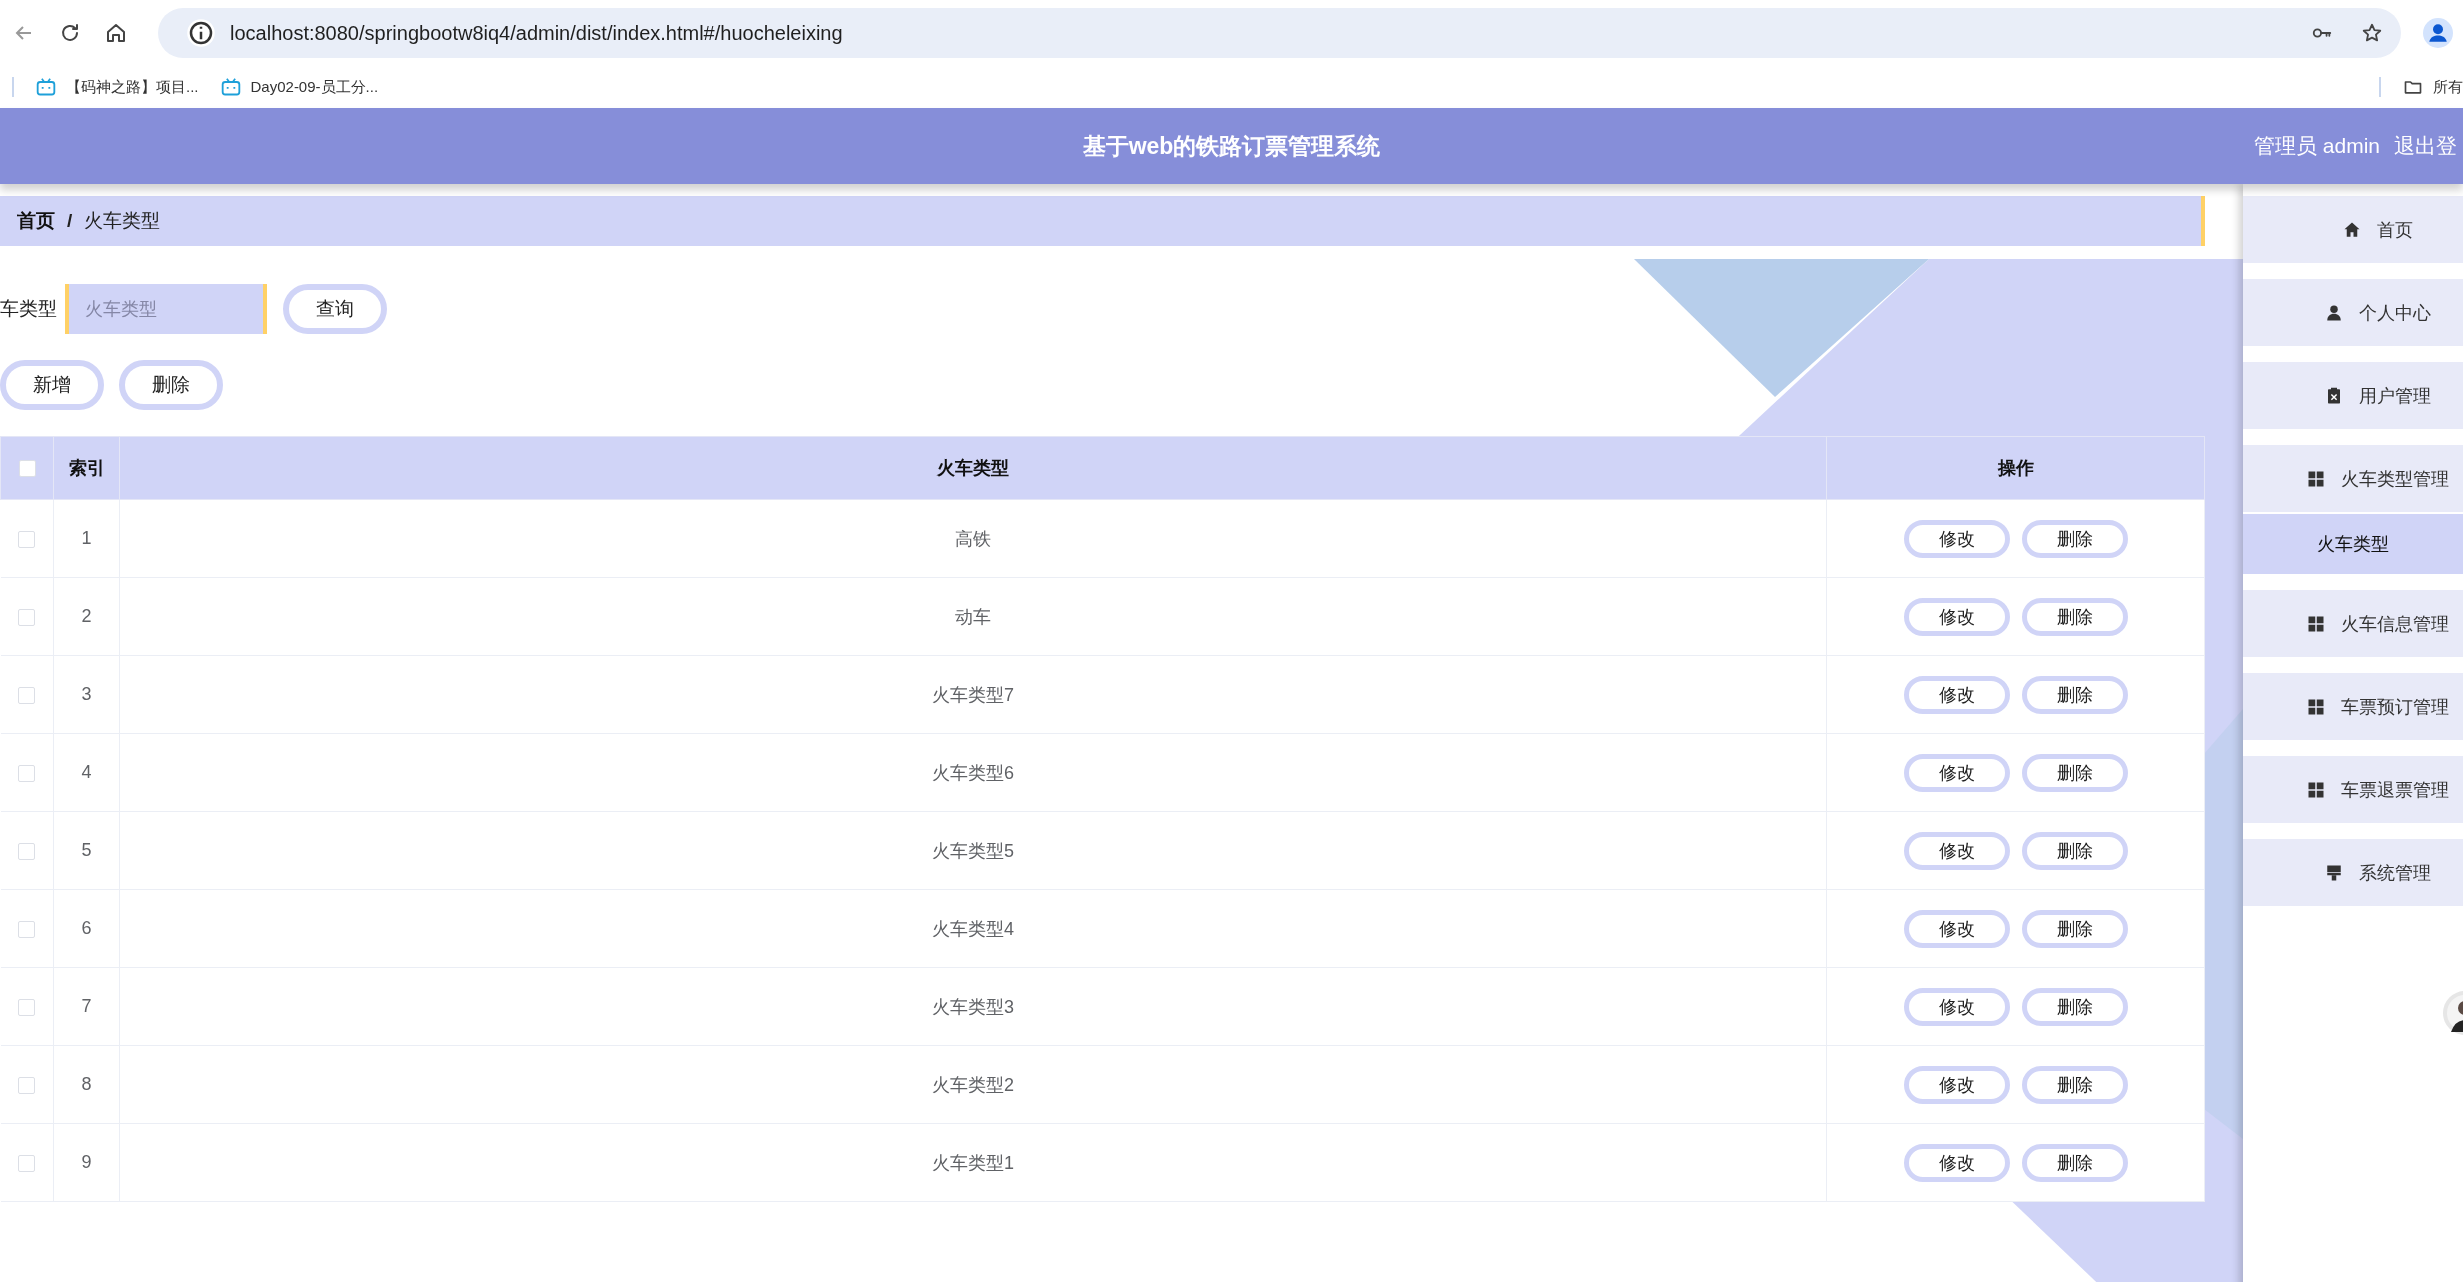 The height and width of the screenshot is (1282, 2463). What do you see at coordinates (86, 1006) in the screenshot?
I see `table-cell: 7` at bounding box center [86, 1006].